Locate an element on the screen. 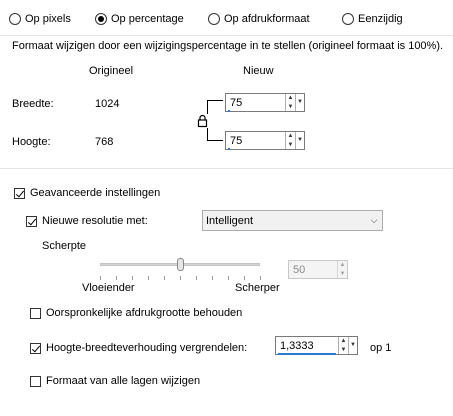 This screenshot has height=416, width=453. radio-by-percentage: Op percentage is located at coordinates (139, 19).